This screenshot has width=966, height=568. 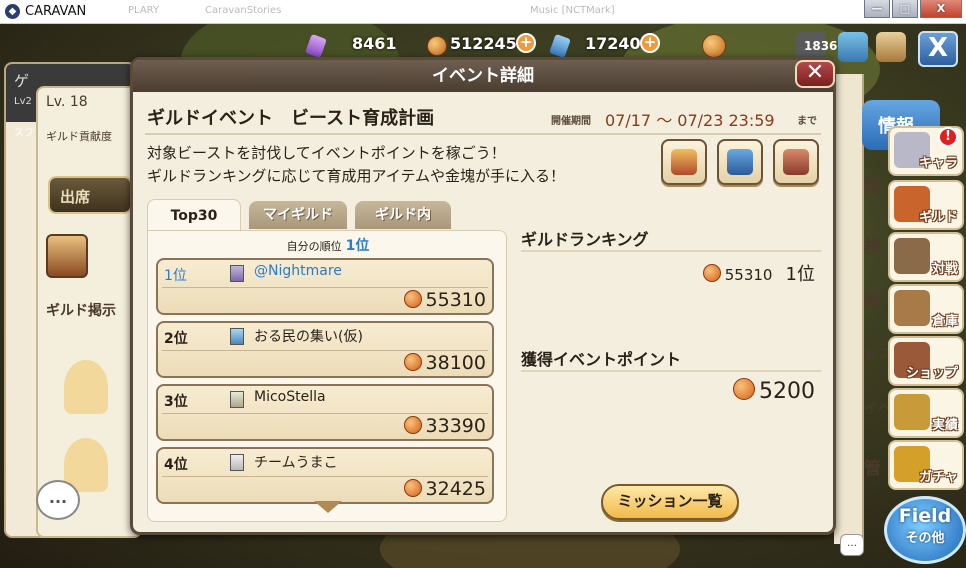 What do you see at coordinates (938, 163) in the screenshot?
I see `side-menu-label: キャラ` at bounding box center [938, 163].